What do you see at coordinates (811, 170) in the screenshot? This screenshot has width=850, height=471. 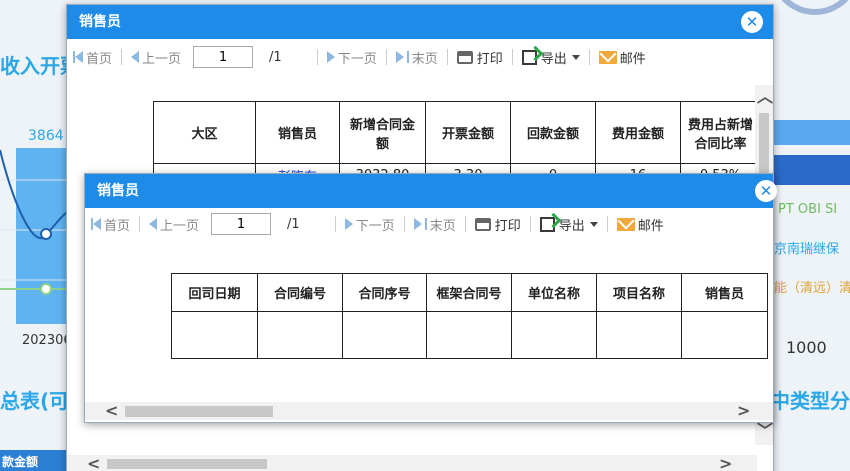 I see `bg-right-bar-dark` at bounding box center [811, 170].